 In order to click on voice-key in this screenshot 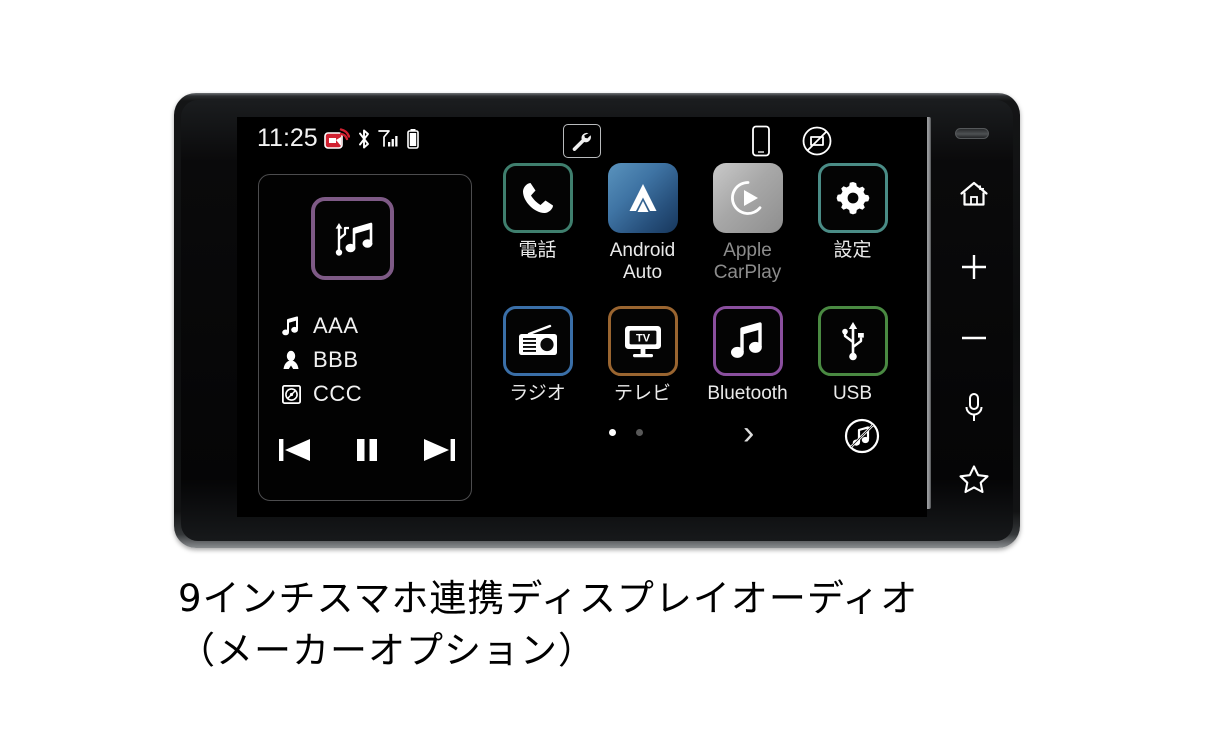, I will do `click(974, 410)`.